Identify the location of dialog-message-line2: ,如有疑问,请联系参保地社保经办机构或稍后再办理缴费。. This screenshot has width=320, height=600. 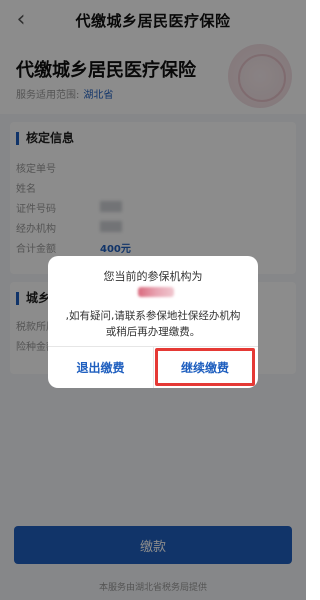
(153, 324).